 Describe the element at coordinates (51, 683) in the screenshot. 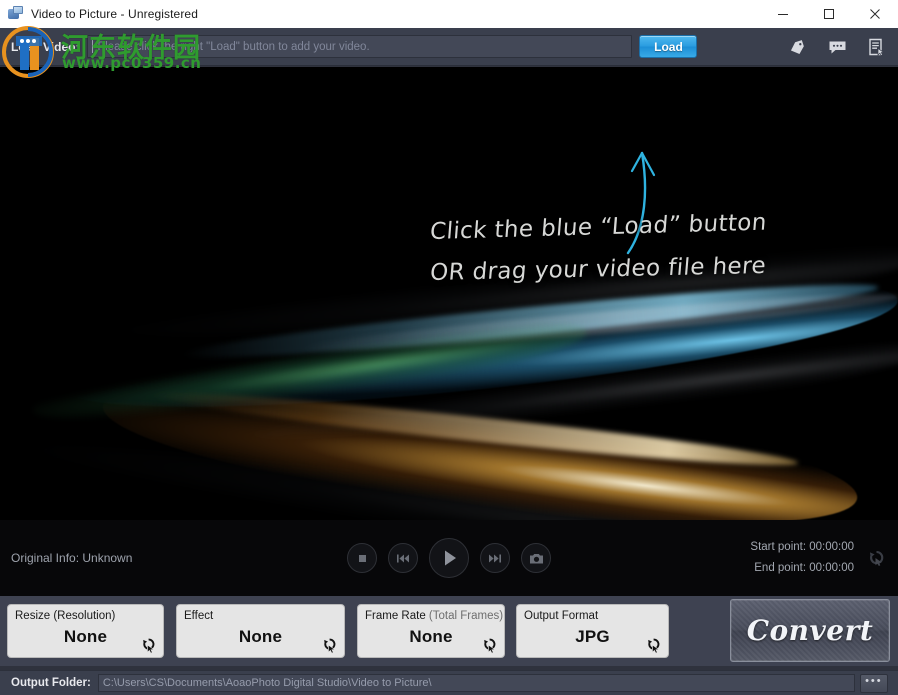

I see `output-folder-label: Output Folder:` at that location.